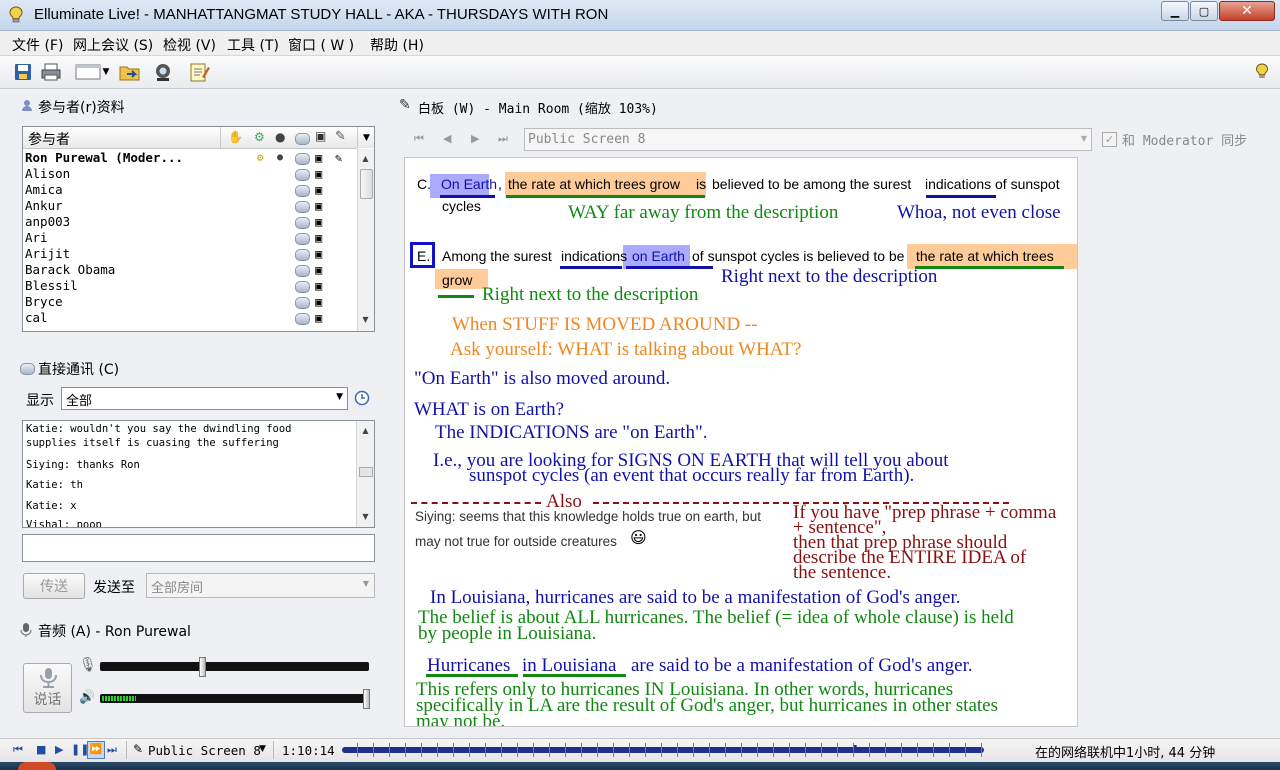  I want to click on list-item: cal ▣, so click(190, 318).